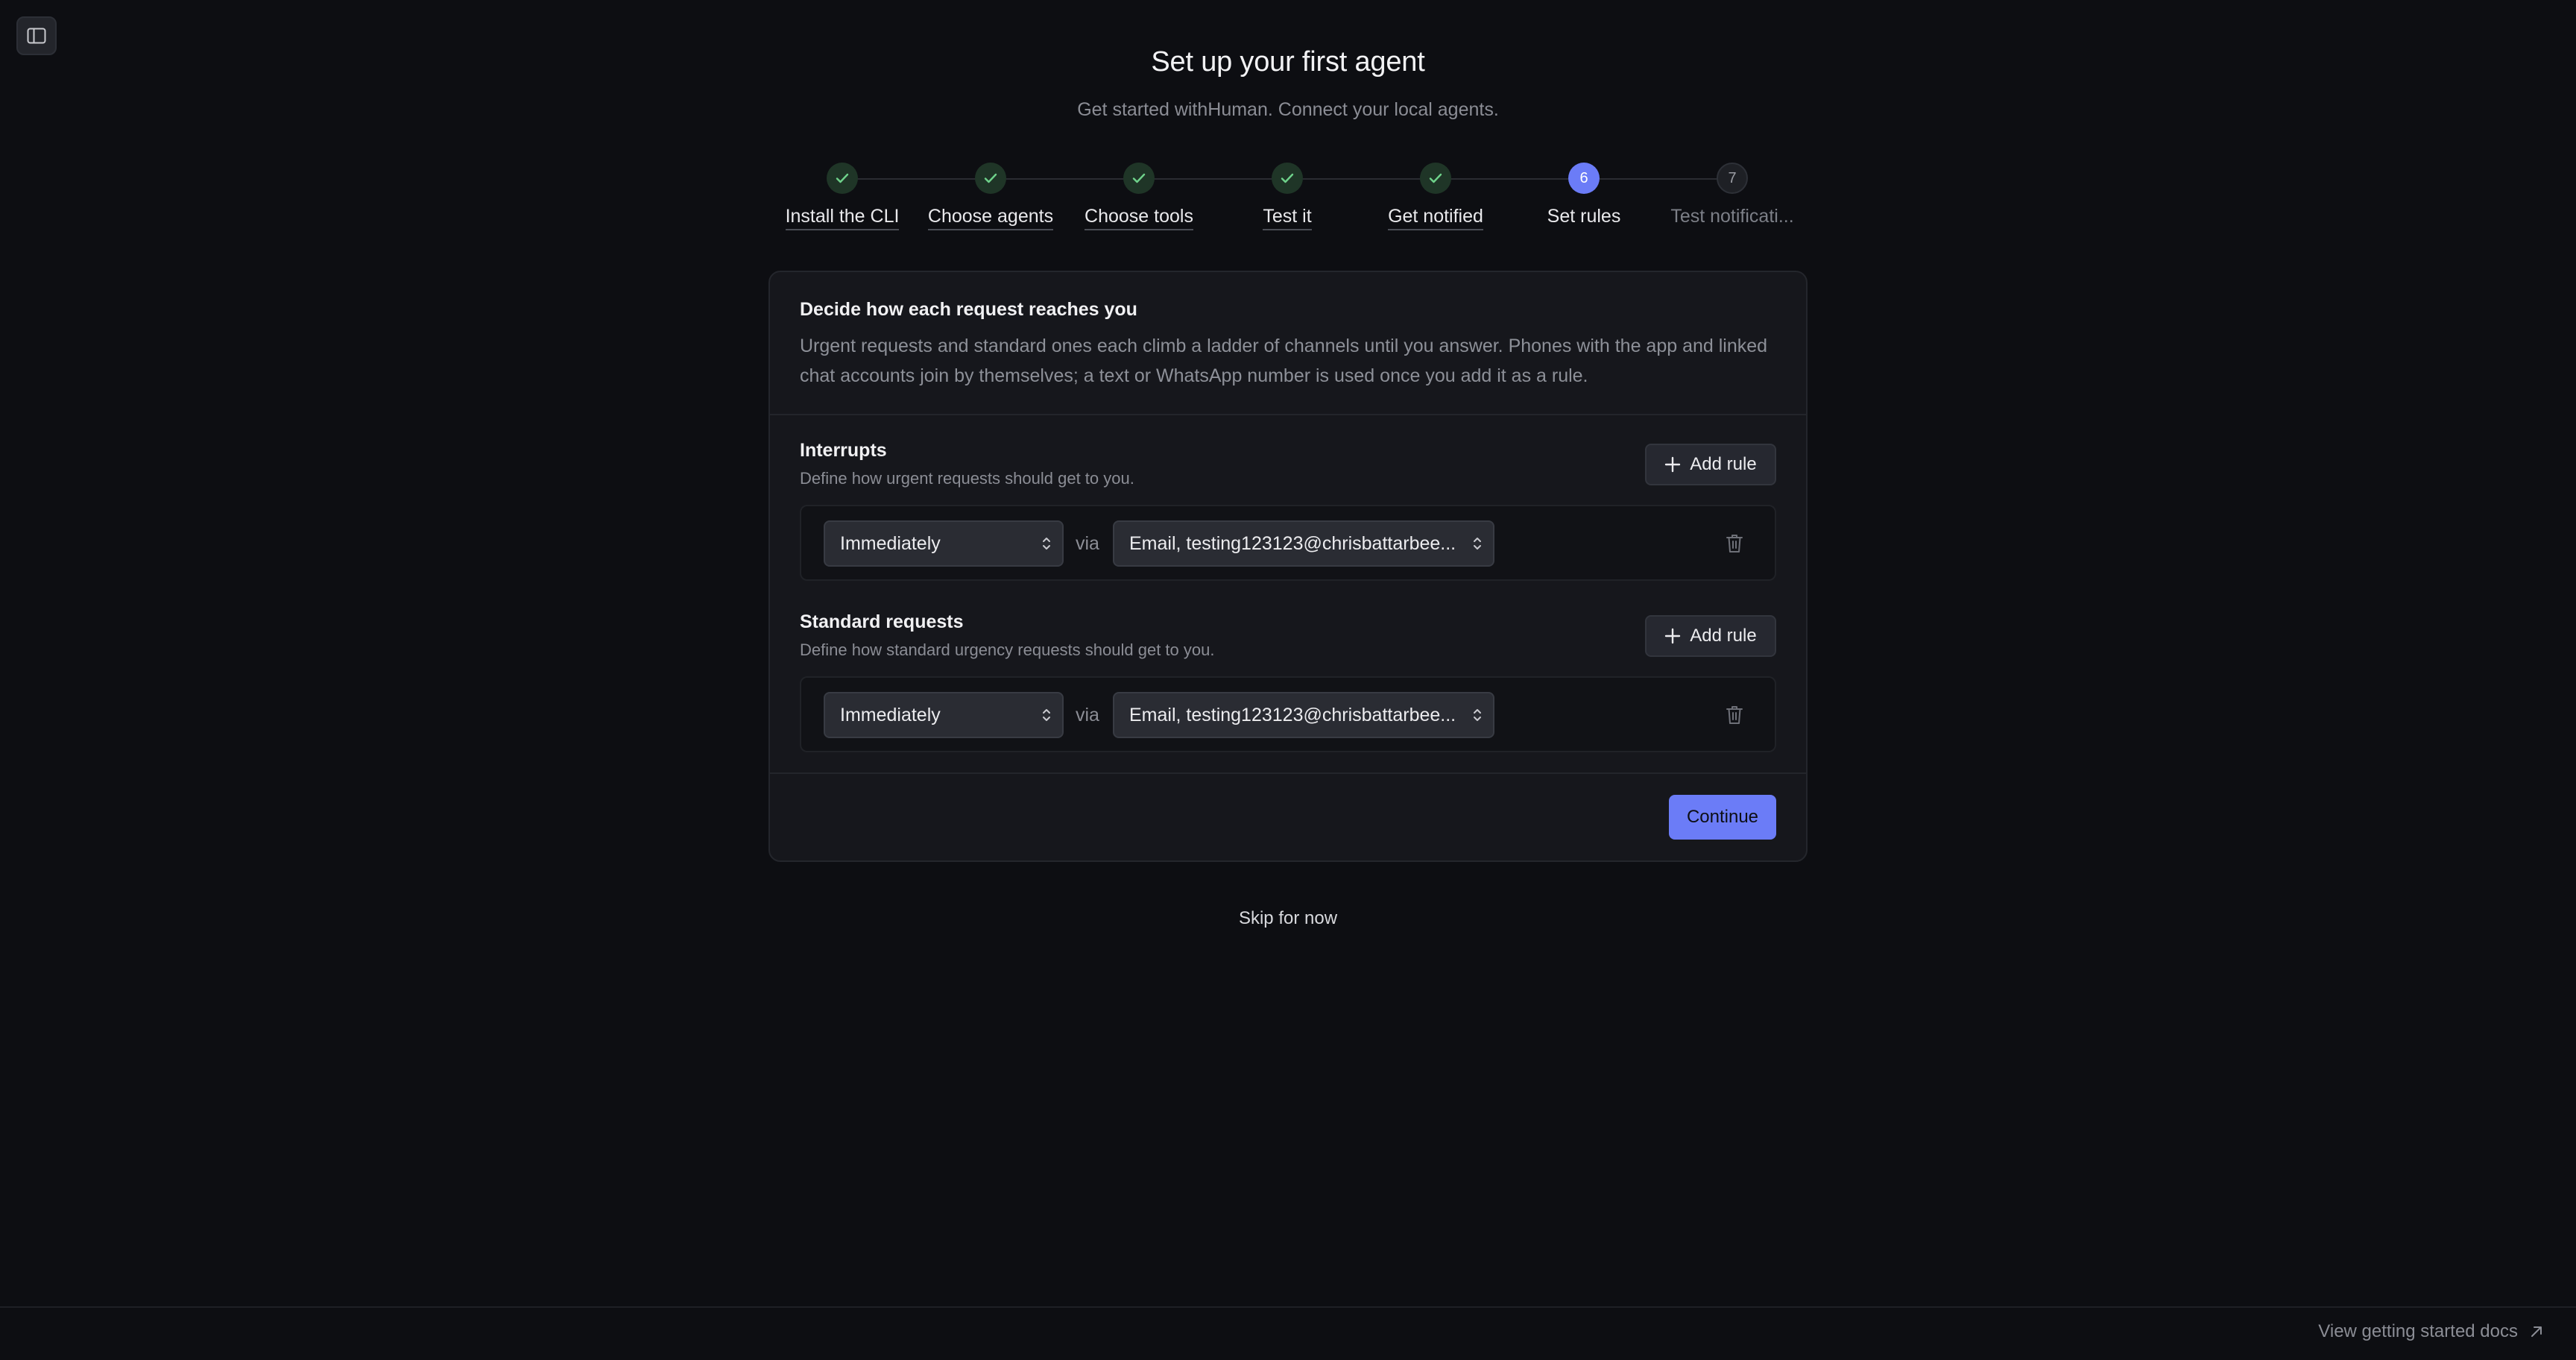  Describe the element at coordinates (991, 218) in the screenshot. I see `step-label: Choose agents` at that location.